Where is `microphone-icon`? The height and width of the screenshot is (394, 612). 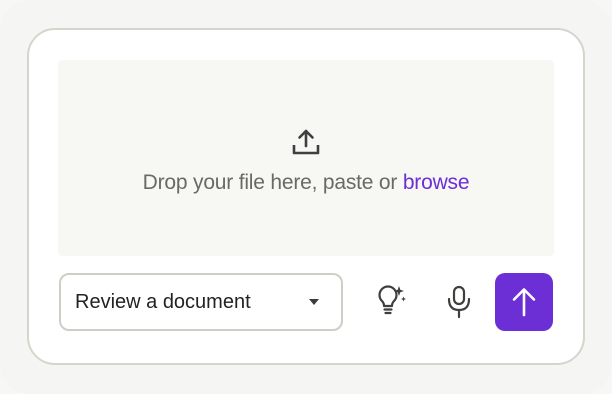 microphone-icon is located at coordinates (459, 302).